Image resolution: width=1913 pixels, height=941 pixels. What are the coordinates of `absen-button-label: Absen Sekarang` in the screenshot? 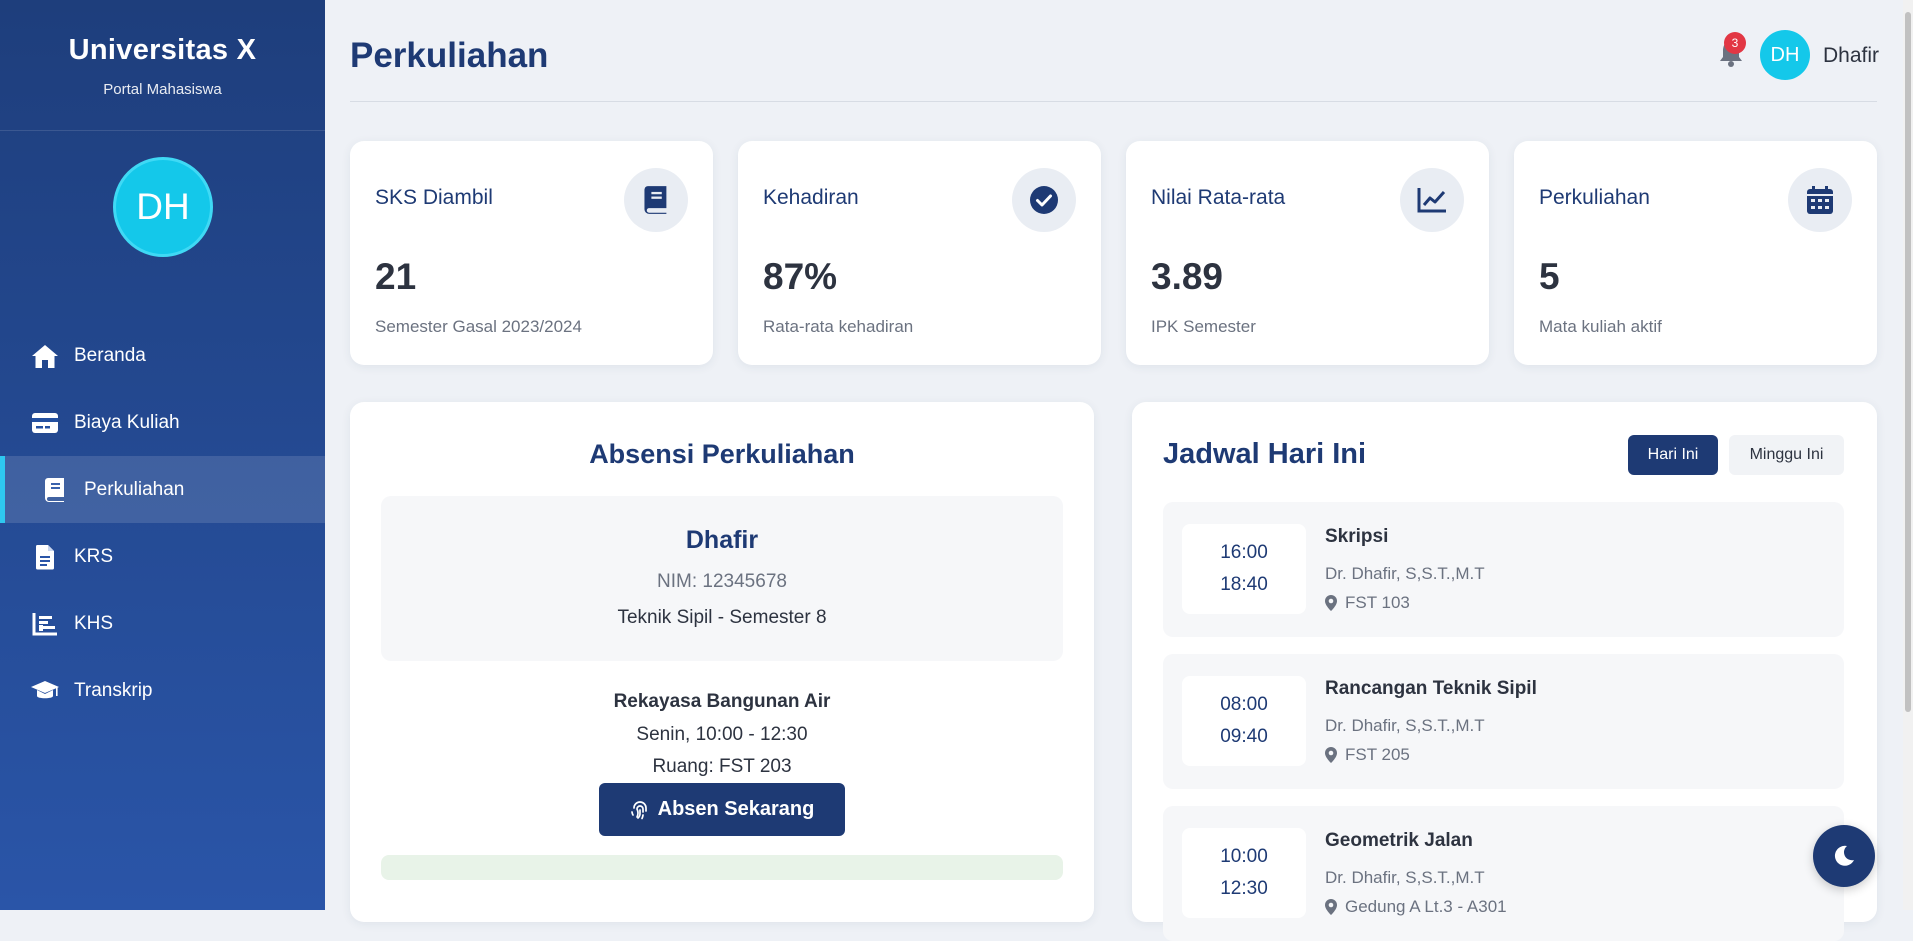 It's located at (736, 809).